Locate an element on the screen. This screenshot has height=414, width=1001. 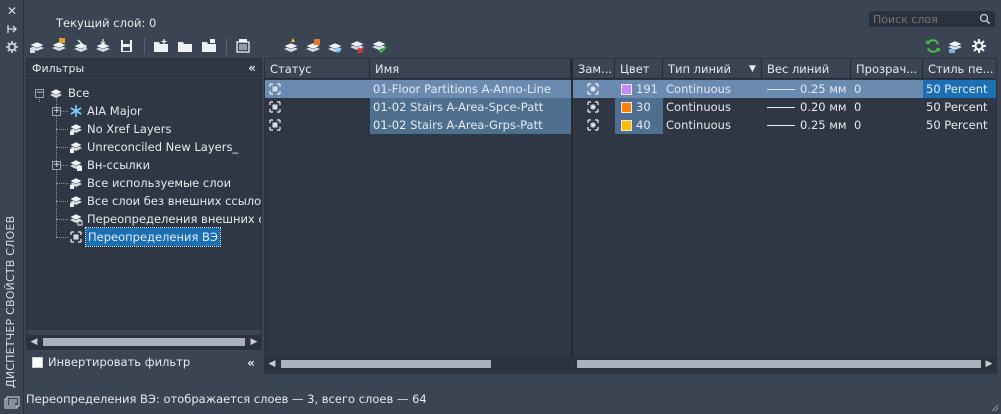
collapse-filters-icon: « is located at coordinates (252, 68).